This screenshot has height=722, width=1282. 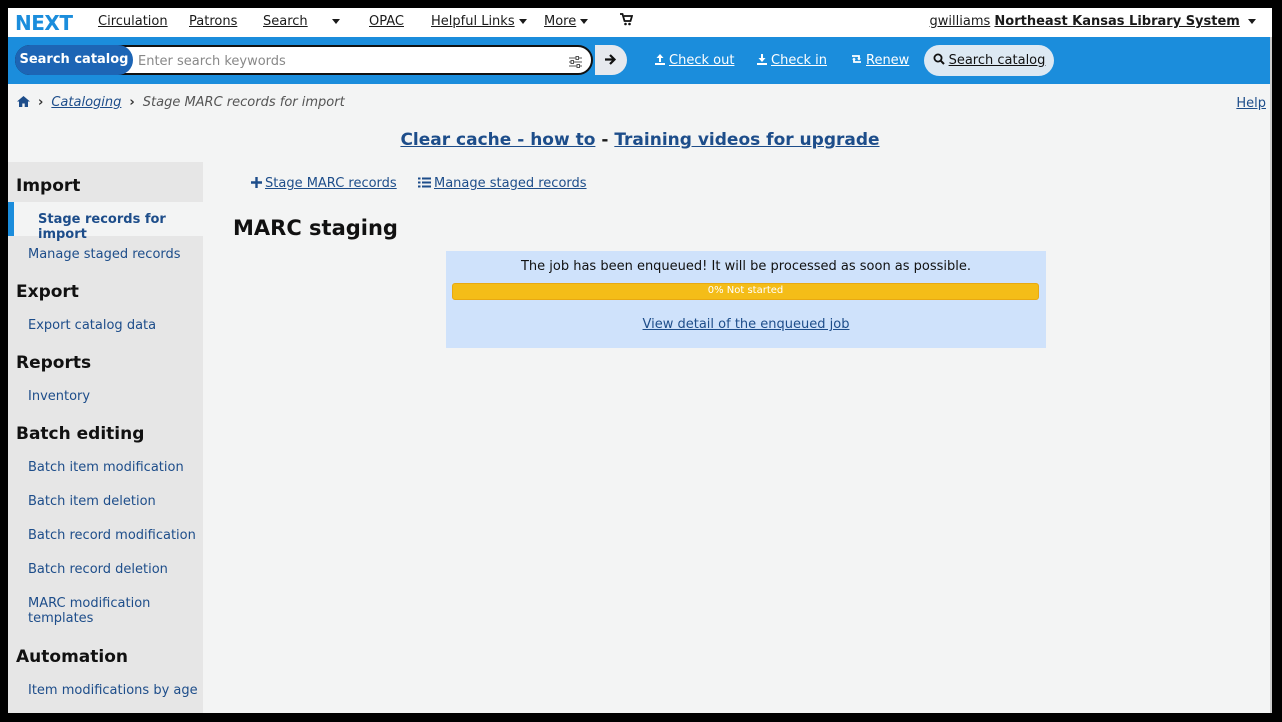 I want to click on nav-helpful-links: Helpful Links, so click(x=479, y=21).